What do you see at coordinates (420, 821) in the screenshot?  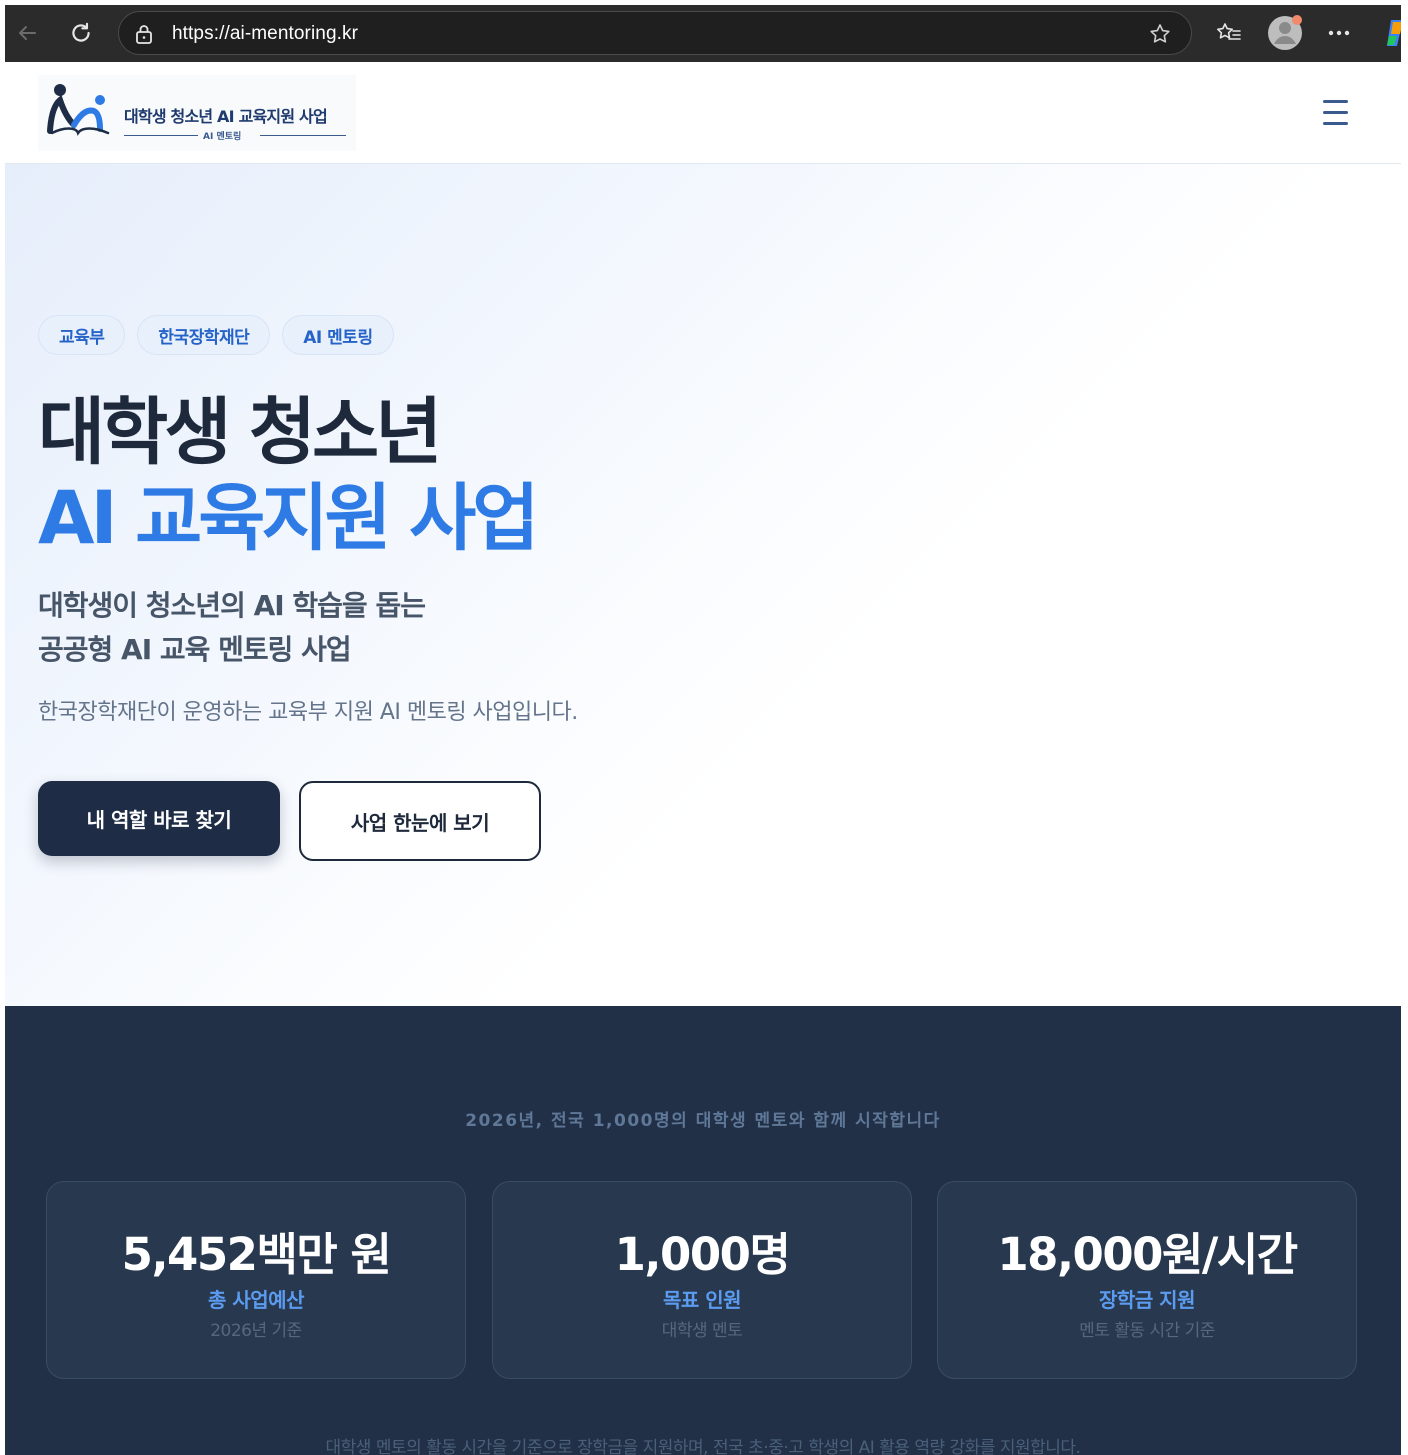 I see `overview-button: 사업 한눈에 보기` at bounding box center [420, 821].